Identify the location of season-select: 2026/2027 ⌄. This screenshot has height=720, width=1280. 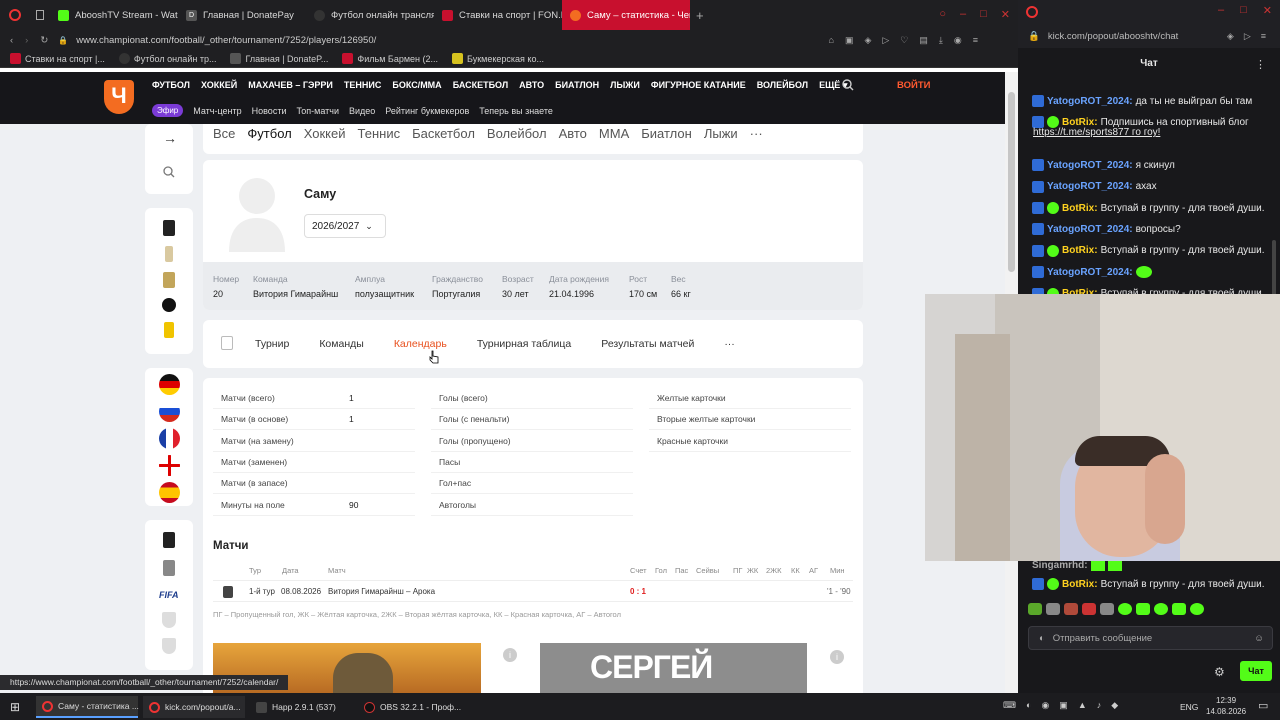
(345, 226).